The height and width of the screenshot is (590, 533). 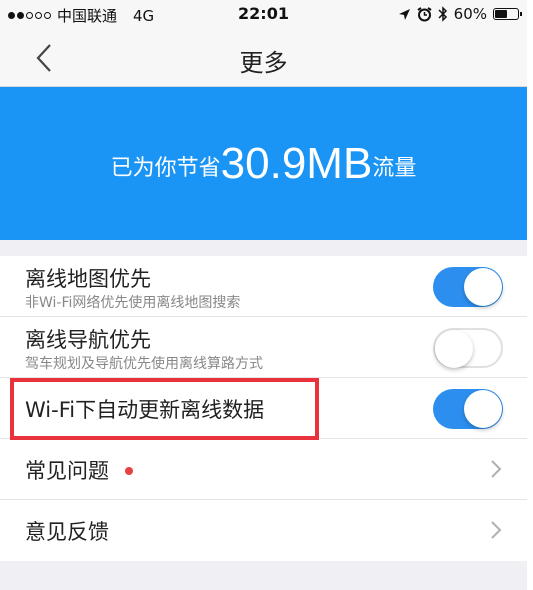 I want to click on setting-offline-map: 离线地图优先 非Wi-Fi网络优先使用离线地图搜索, so click(x=263, y=286).